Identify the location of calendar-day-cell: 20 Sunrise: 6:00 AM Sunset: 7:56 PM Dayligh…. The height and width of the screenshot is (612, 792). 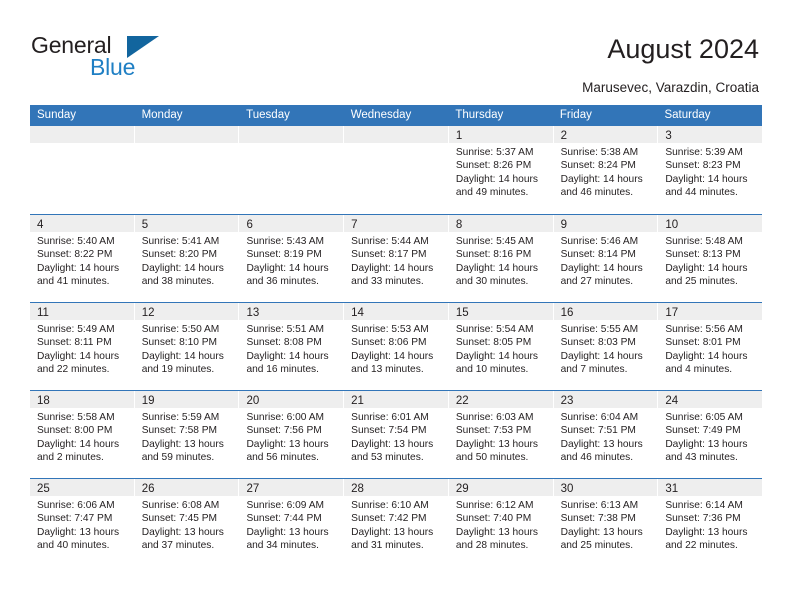
(292, 434).